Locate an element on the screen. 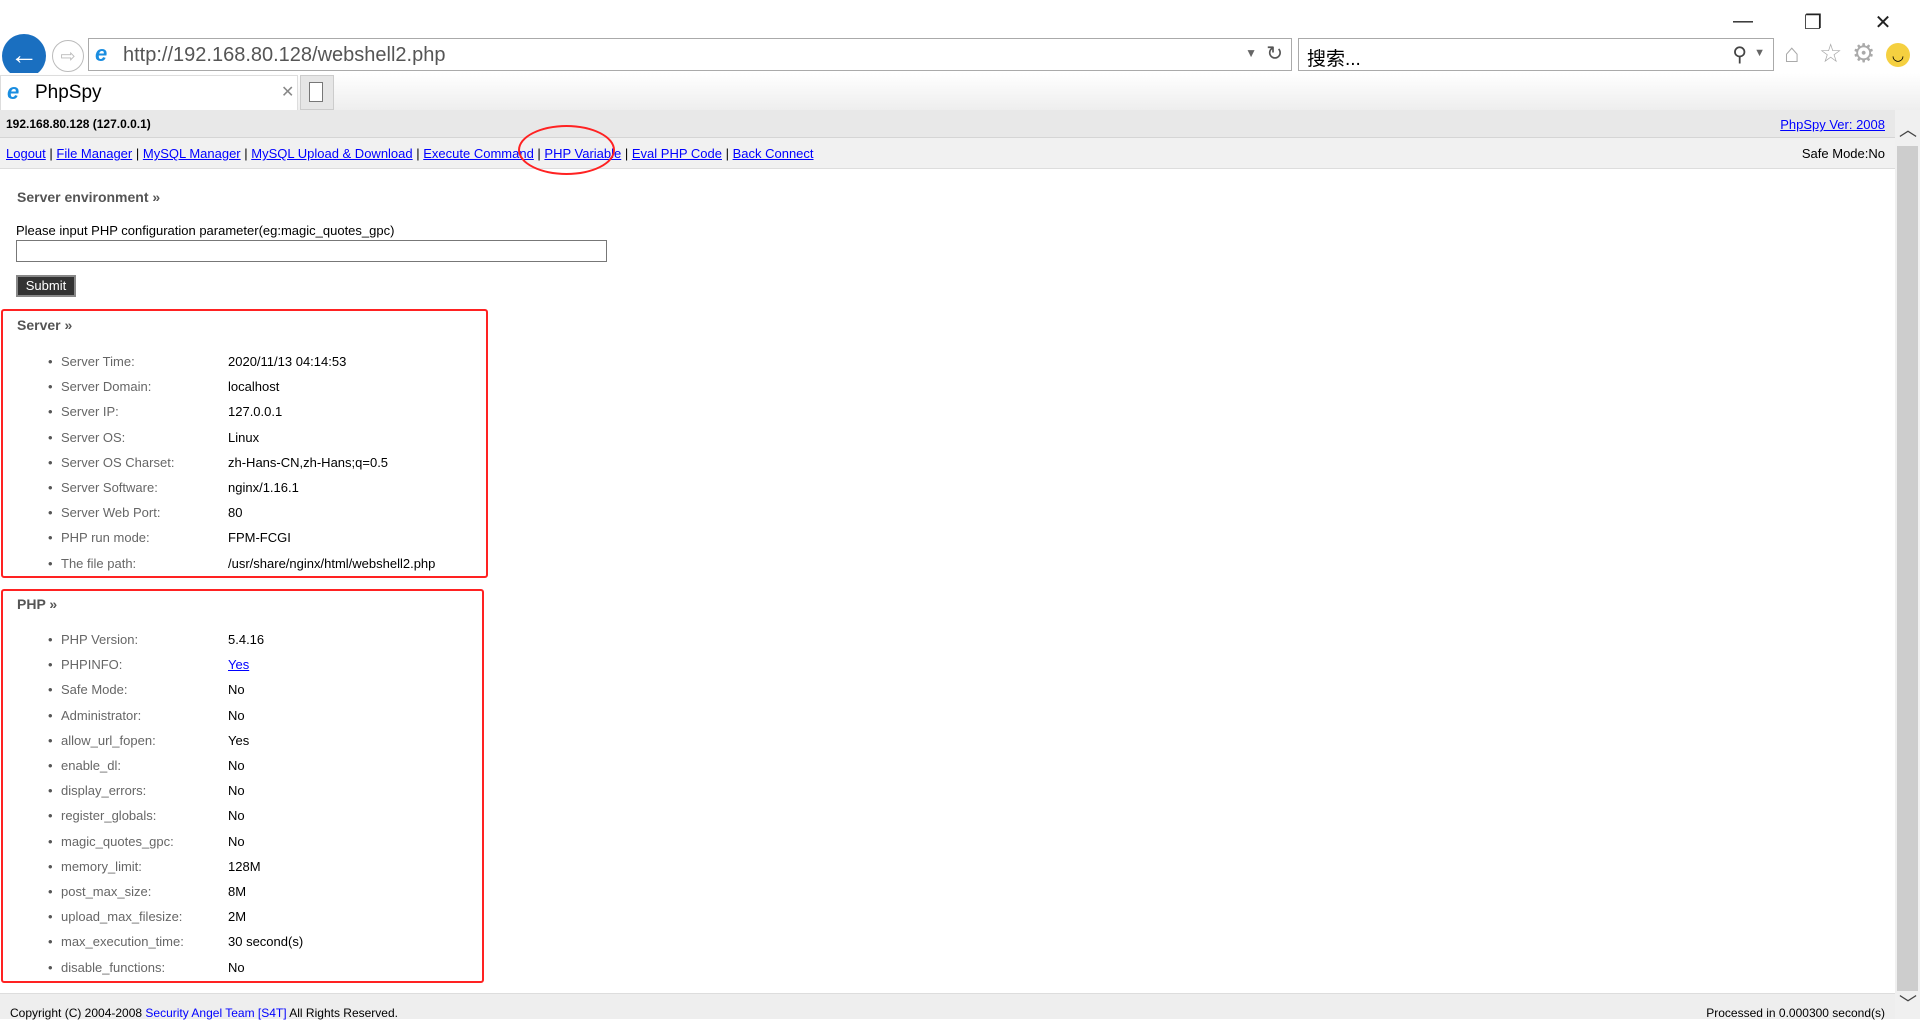 The width and height of the screenshot is (1920, 1020). info-label: memory_limit: is located at coordinates (101, 866).